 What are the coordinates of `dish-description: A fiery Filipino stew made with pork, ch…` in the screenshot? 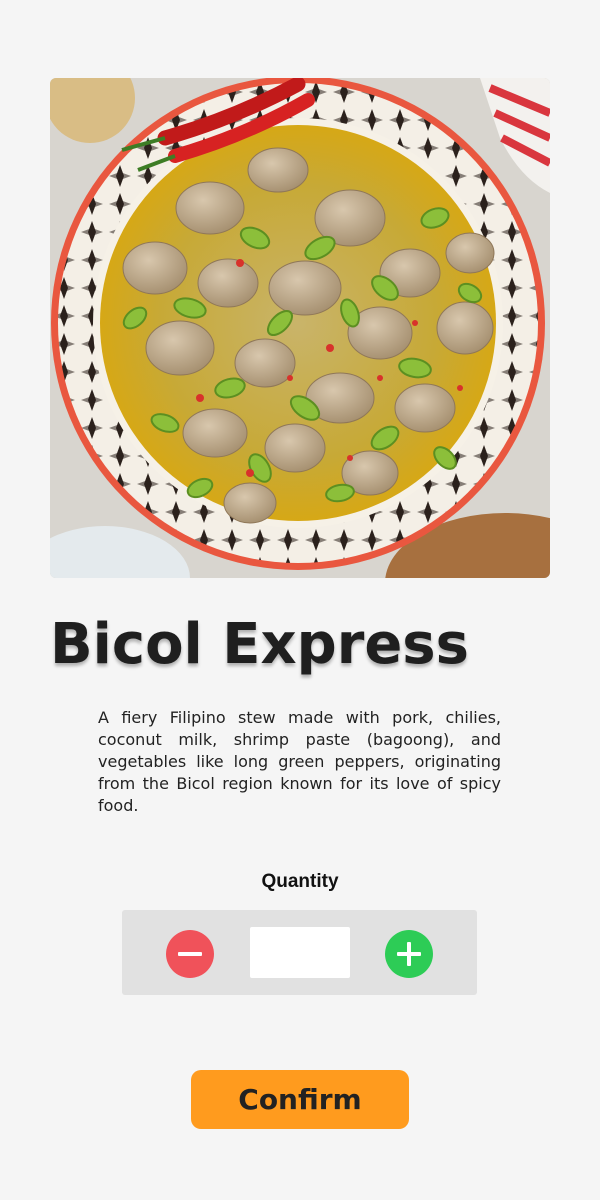 It's located at (299, 761).